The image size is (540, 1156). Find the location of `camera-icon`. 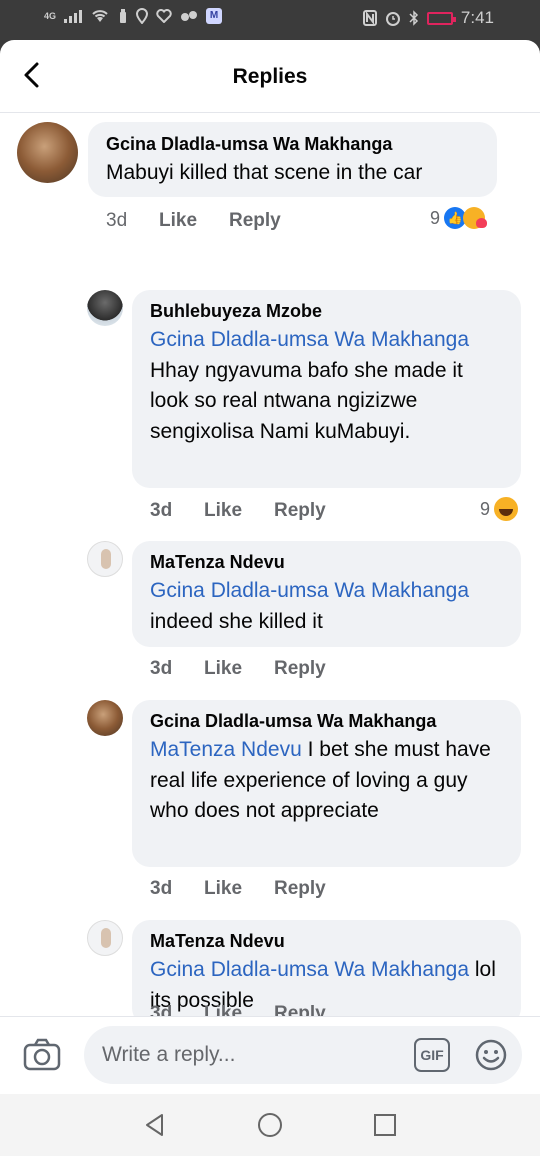

camera-icon is located at coordinates (42, 1055).